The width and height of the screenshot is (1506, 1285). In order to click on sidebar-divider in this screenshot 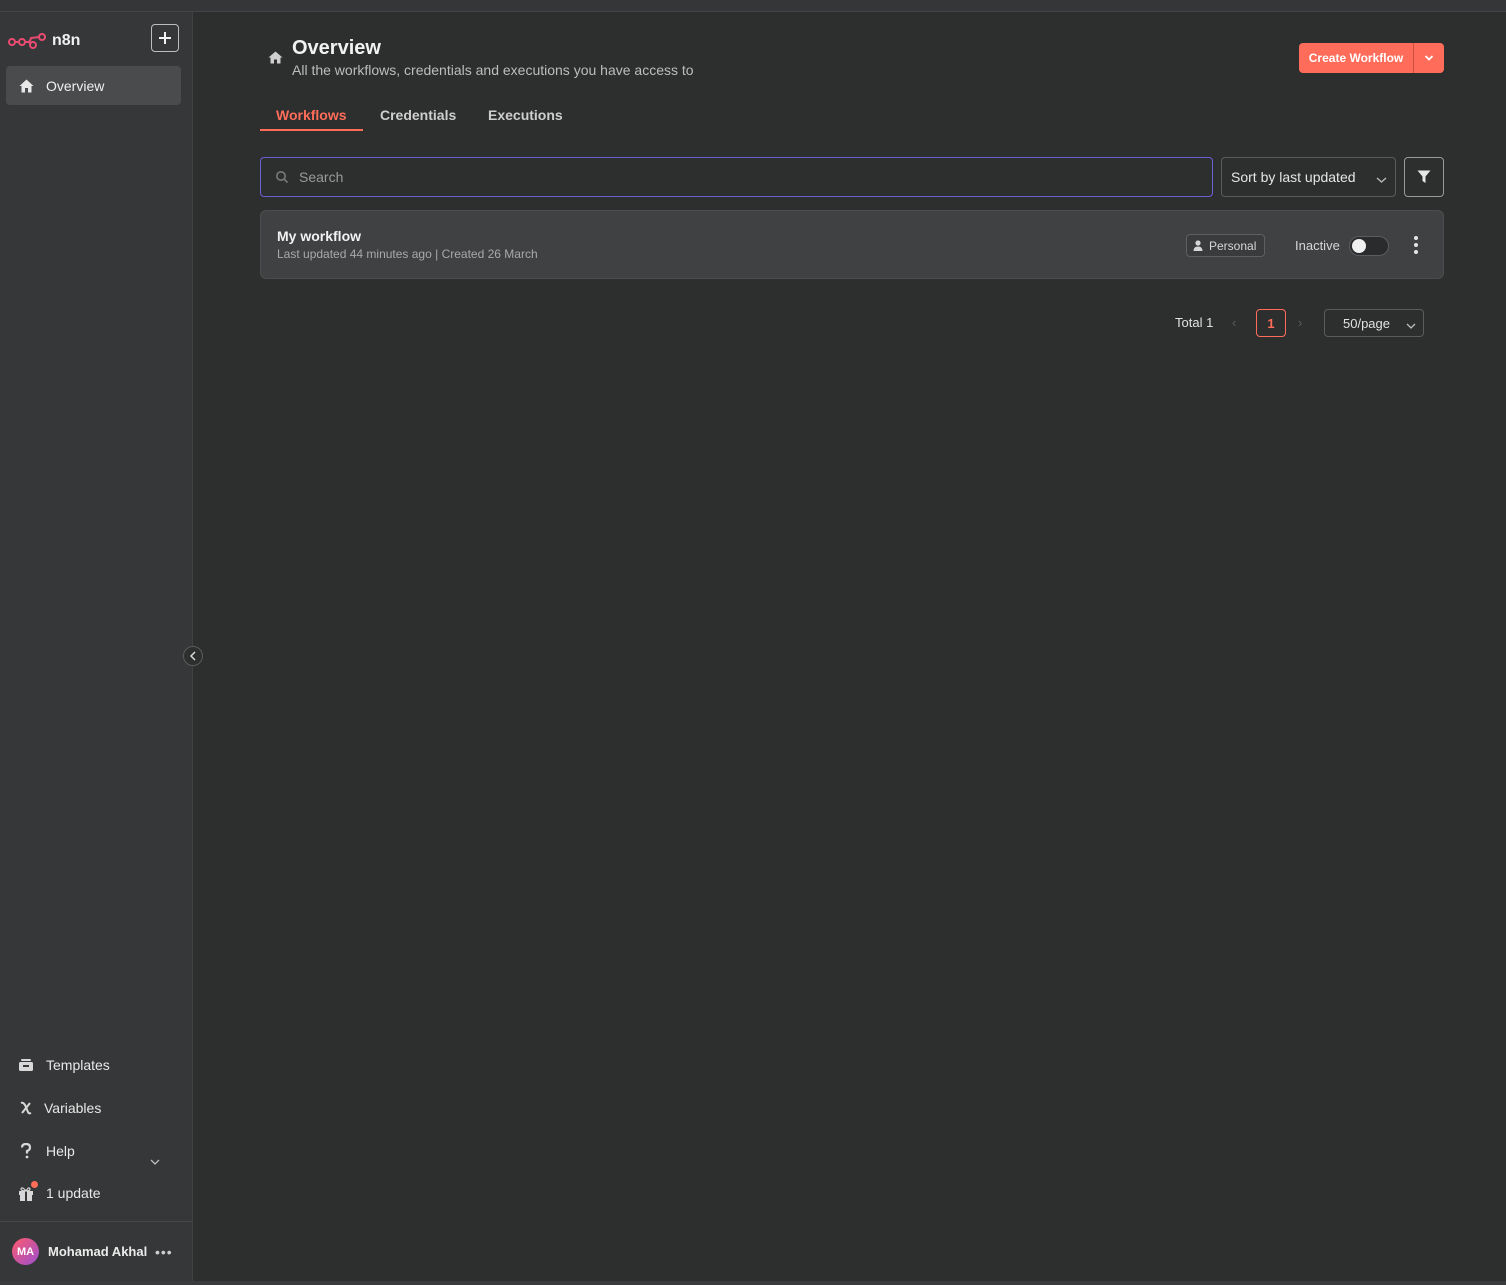, I will do `click(96, 1221)`.